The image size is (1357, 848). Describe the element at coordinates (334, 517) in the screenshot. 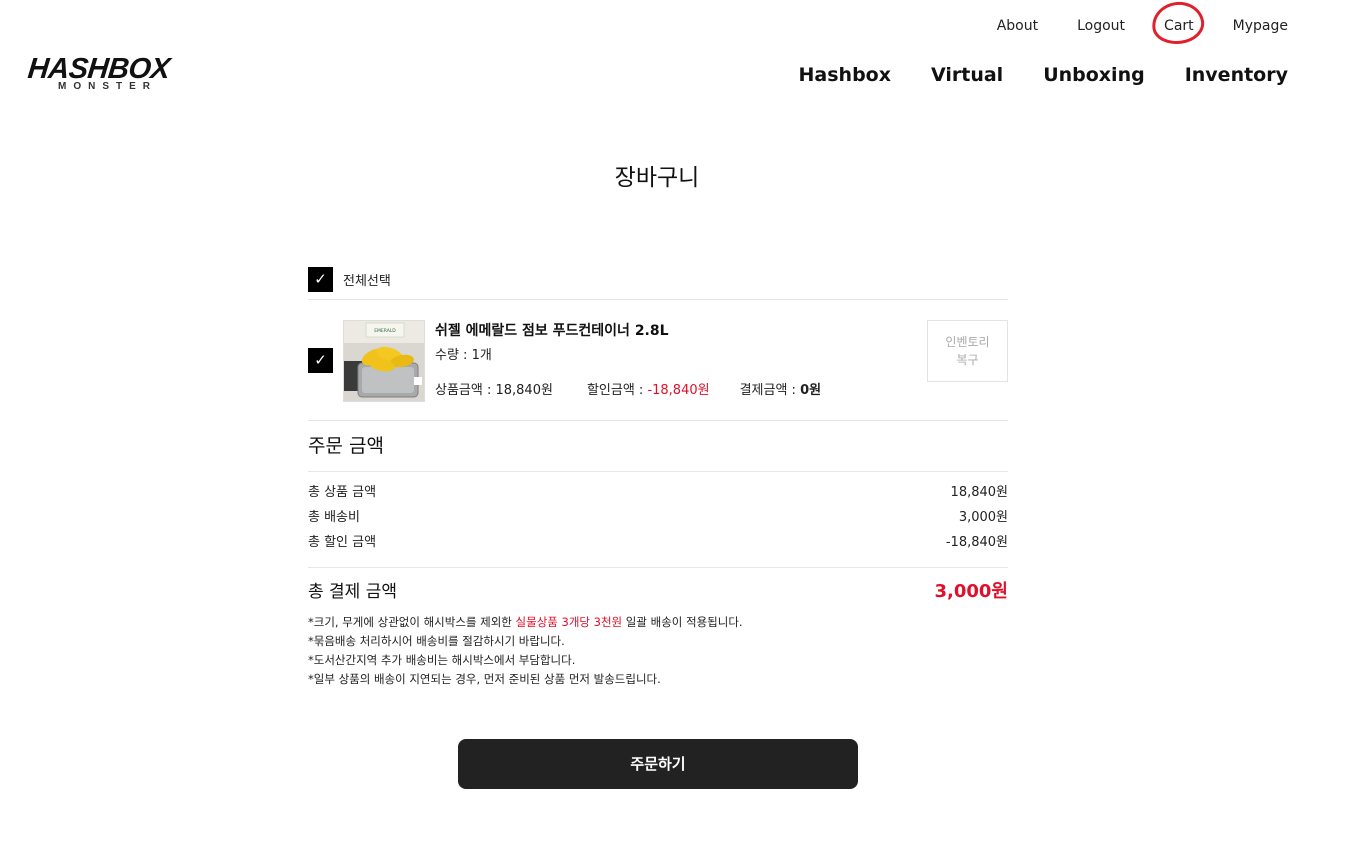

I see `summary-row-label: 총 배송비` at that location.